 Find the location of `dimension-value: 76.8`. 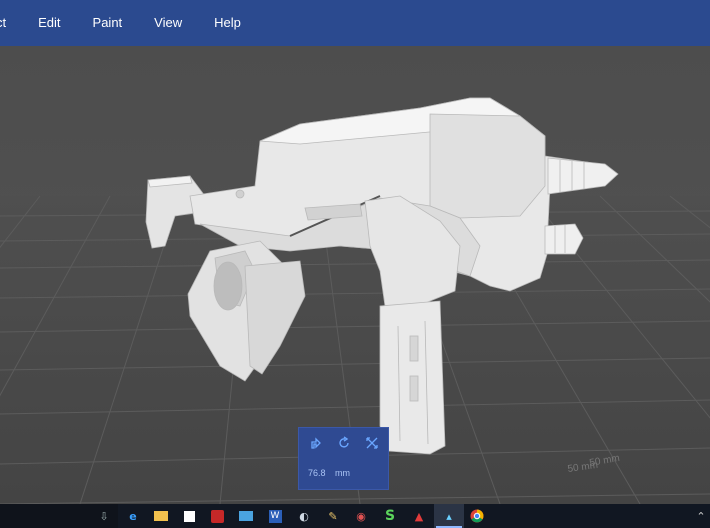

dimension-value: 76.8 is located at coordinates (317, 473).